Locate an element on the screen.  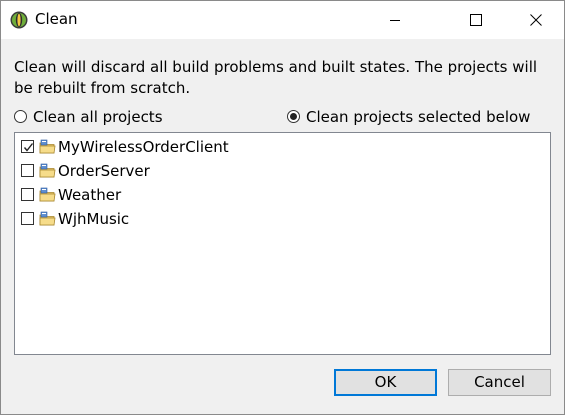
checkmark-icon is located at coordinates (28, 147).